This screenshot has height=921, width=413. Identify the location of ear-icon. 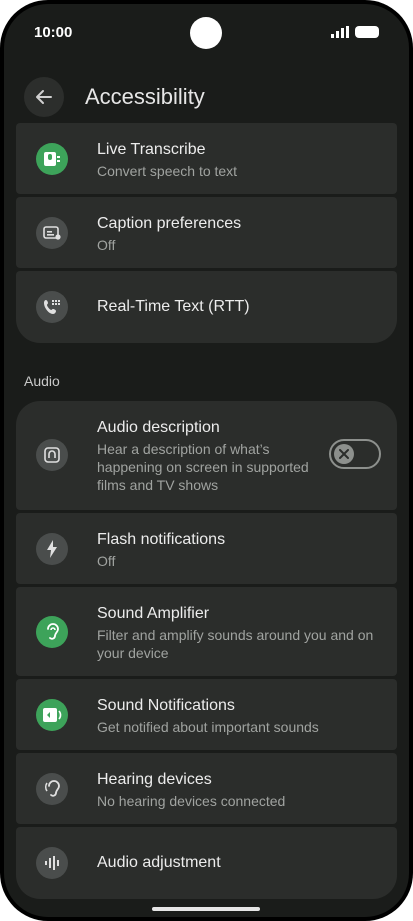
(52, 632).